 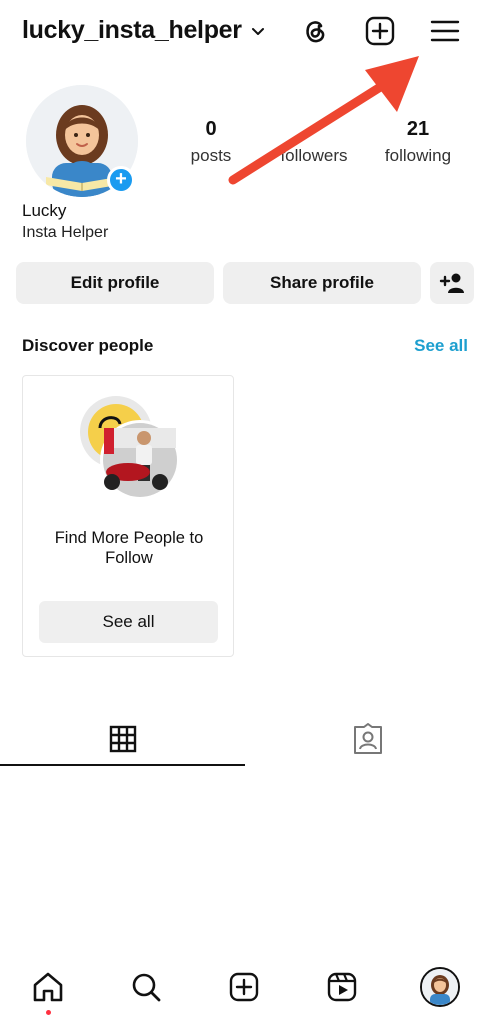 I want to click on discover-card-text: Find More People to Follow, so click(x=129, y=548).